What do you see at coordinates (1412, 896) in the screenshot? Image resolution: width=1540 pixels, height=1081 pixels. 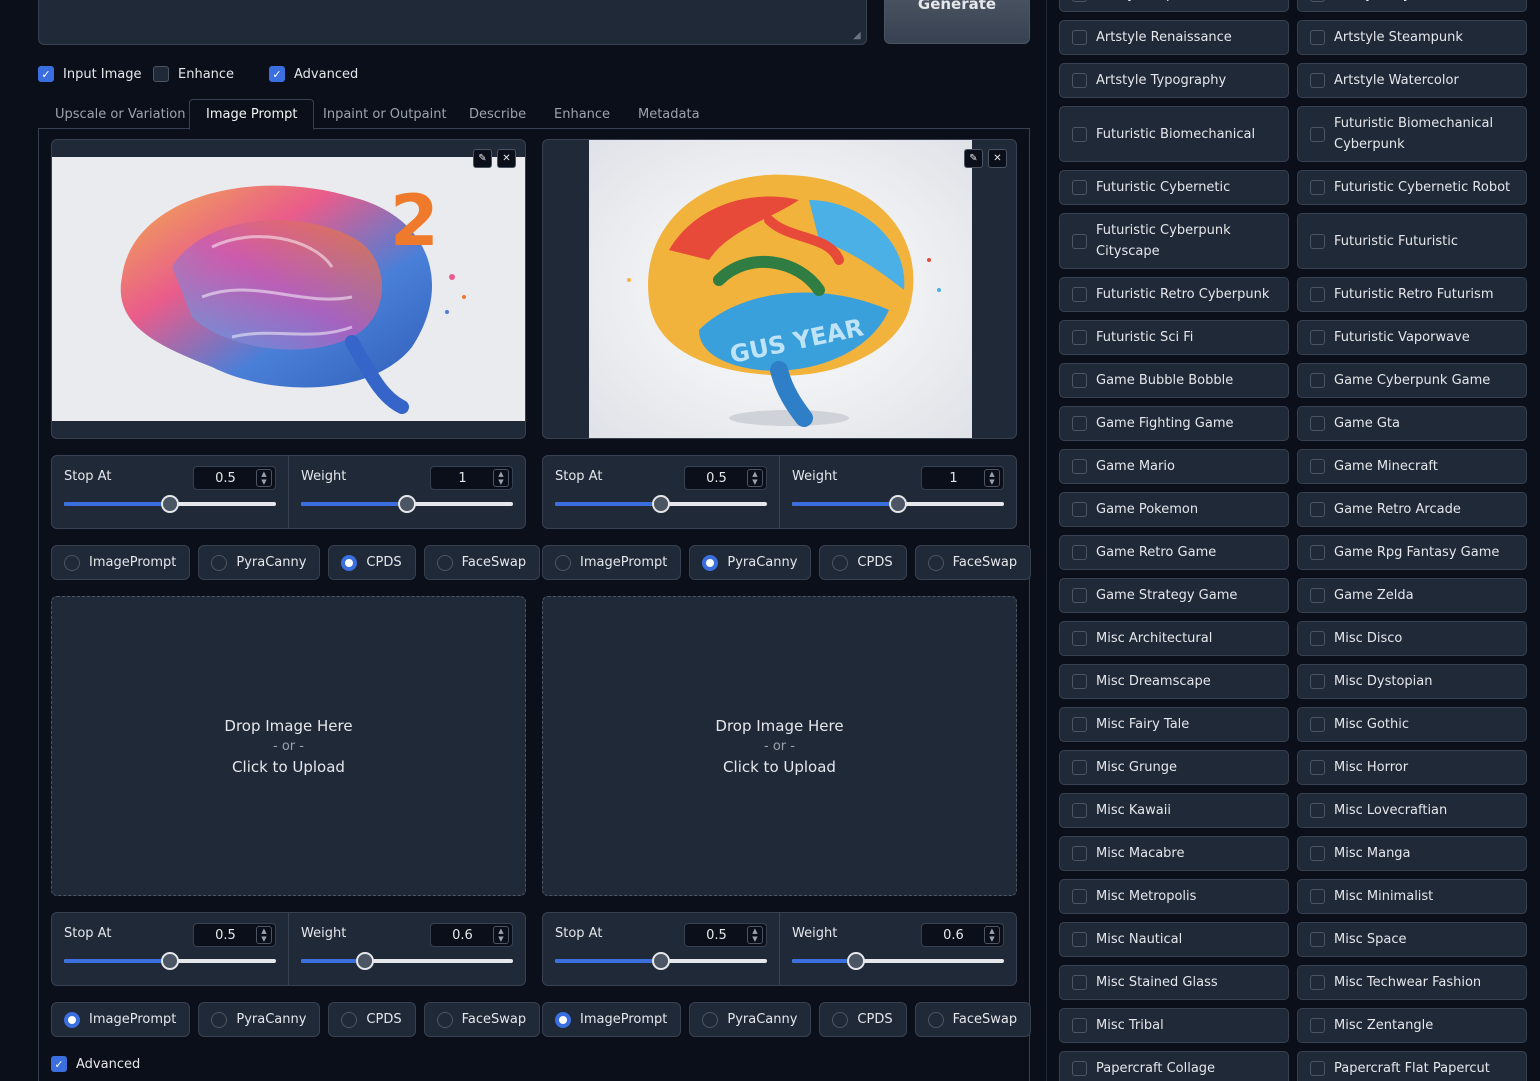 I see `style-item-misc-minimalist: Misc Minimalist` at bounding box center [1412, 896].